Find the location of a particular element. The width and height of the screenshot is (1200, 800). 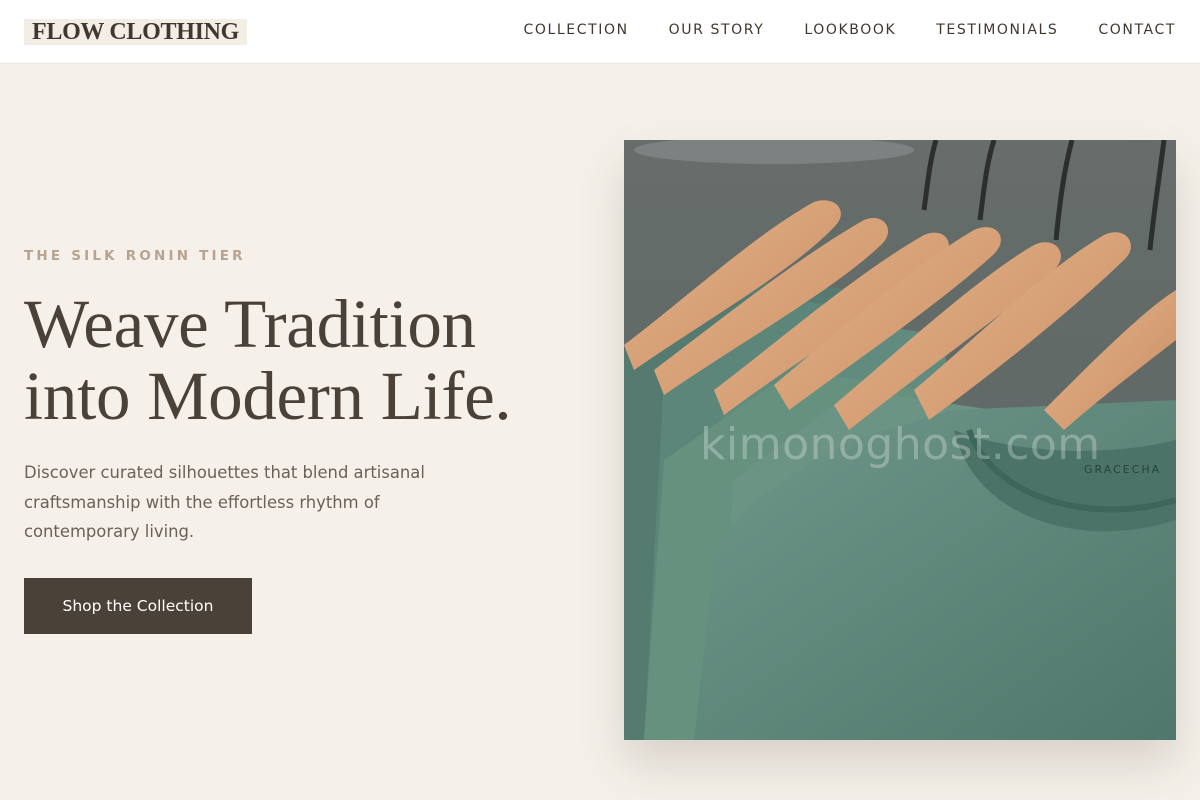

shop-collection-button: Shop the Collection is located at coordinates (138, 606).